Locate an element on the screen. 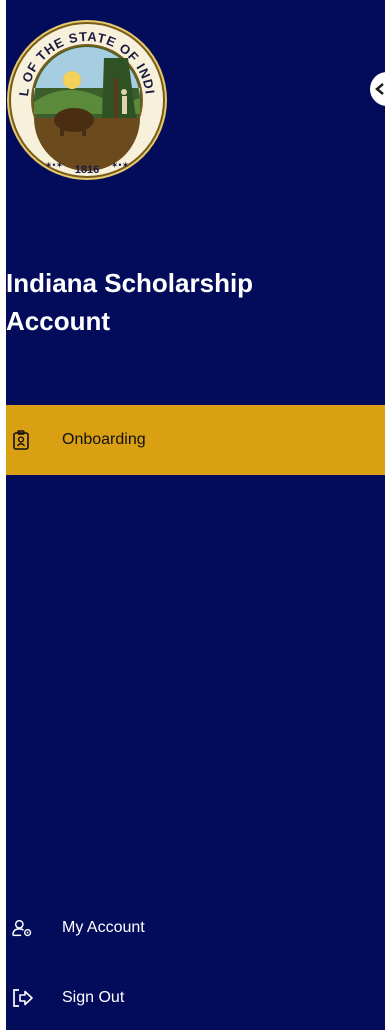  sign-out-icon is located at coordinates (23, 998).